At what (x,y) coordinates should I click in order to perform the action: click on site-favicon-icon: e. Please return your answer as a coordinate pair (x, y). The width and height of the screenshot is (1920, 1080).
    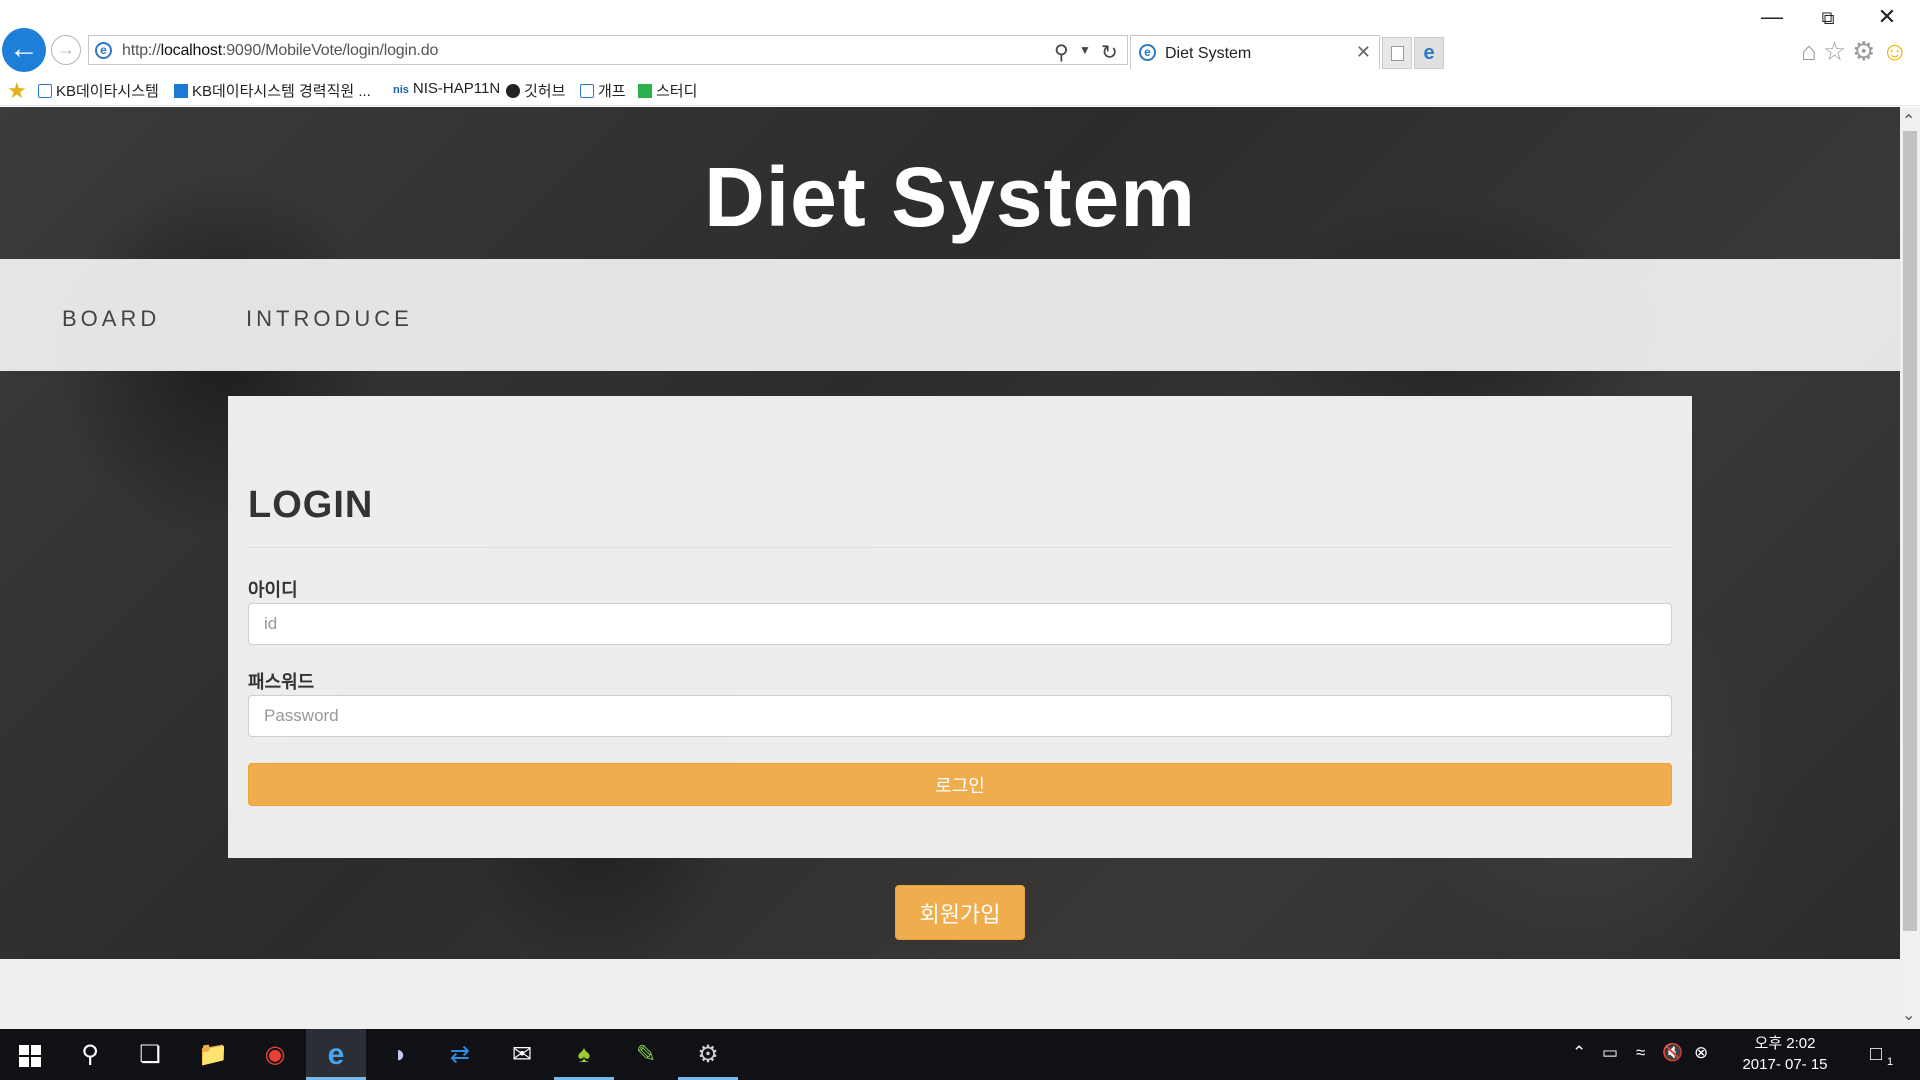
    Looking at the image, I should click on (103, 50).